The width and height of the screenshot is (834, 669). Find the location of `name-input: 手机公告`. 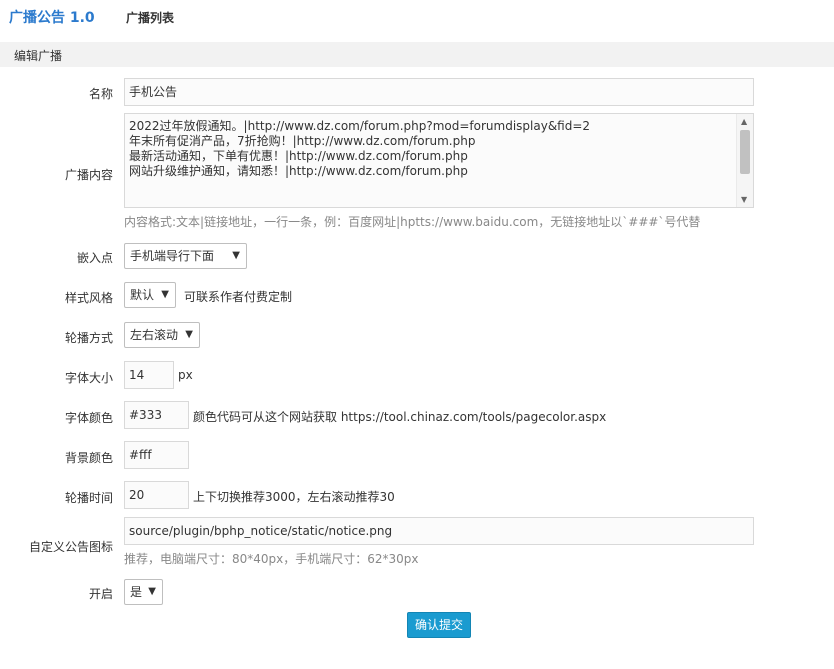

name-input: 手机公告 is located at coordinates (439, 92).